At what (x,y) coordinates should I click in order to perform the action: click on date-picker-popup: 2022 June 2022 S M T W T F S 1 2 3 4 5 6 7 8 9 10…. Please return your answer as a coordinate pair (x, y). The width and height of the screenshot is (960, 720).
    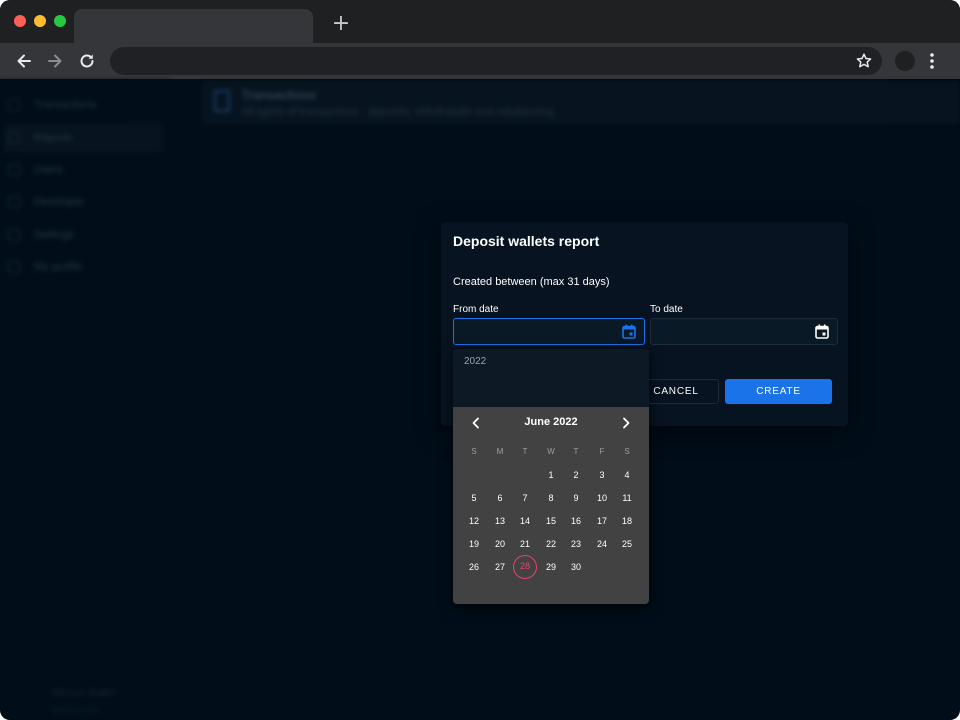
    Looking at the image, I should click on (551, 476).